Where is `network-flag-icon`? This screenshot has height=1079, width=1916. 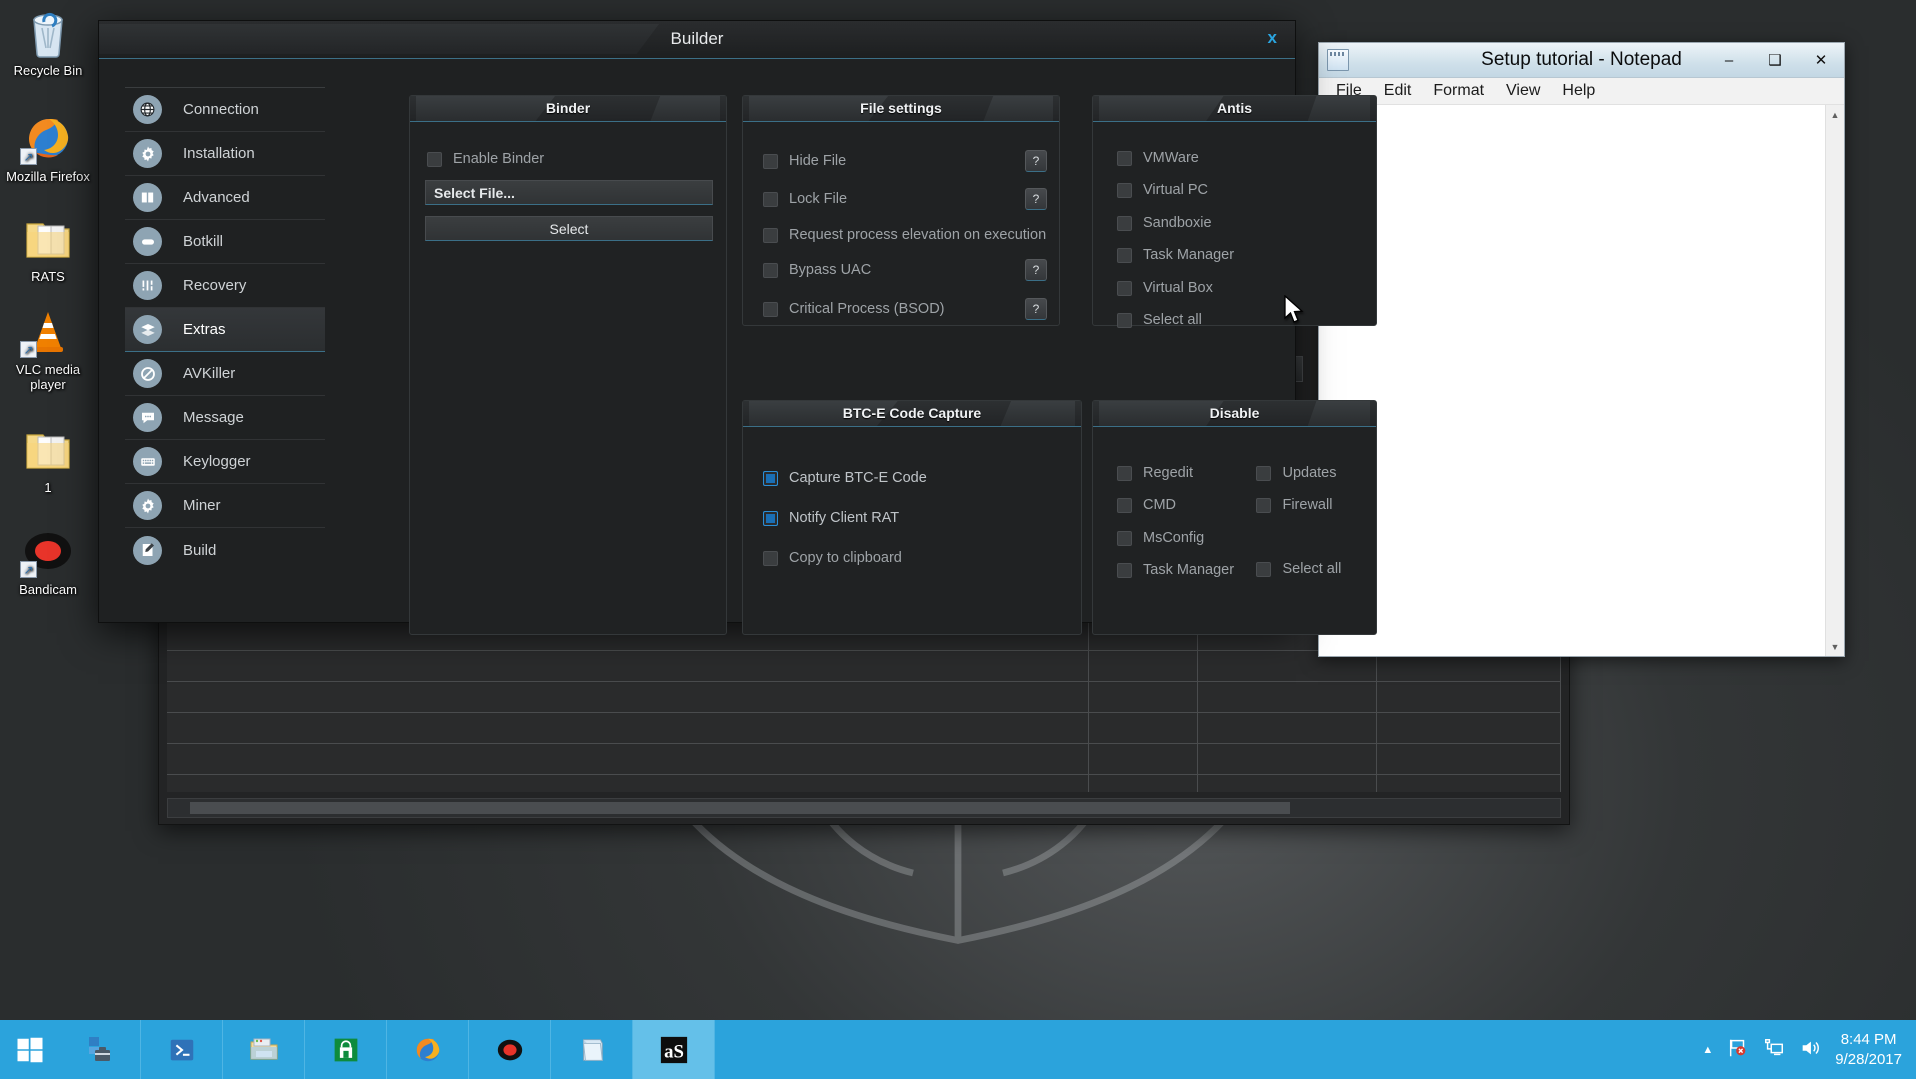 network-flag-icon is located at coordinates (1738, 1049).